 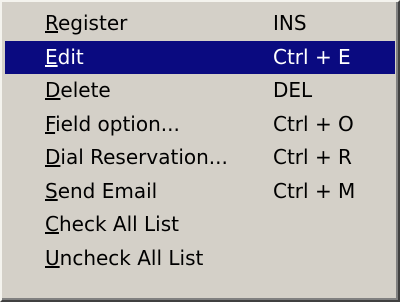 I want to click on menu-item-label: Uncheck All List, so click(x=124, y=257).